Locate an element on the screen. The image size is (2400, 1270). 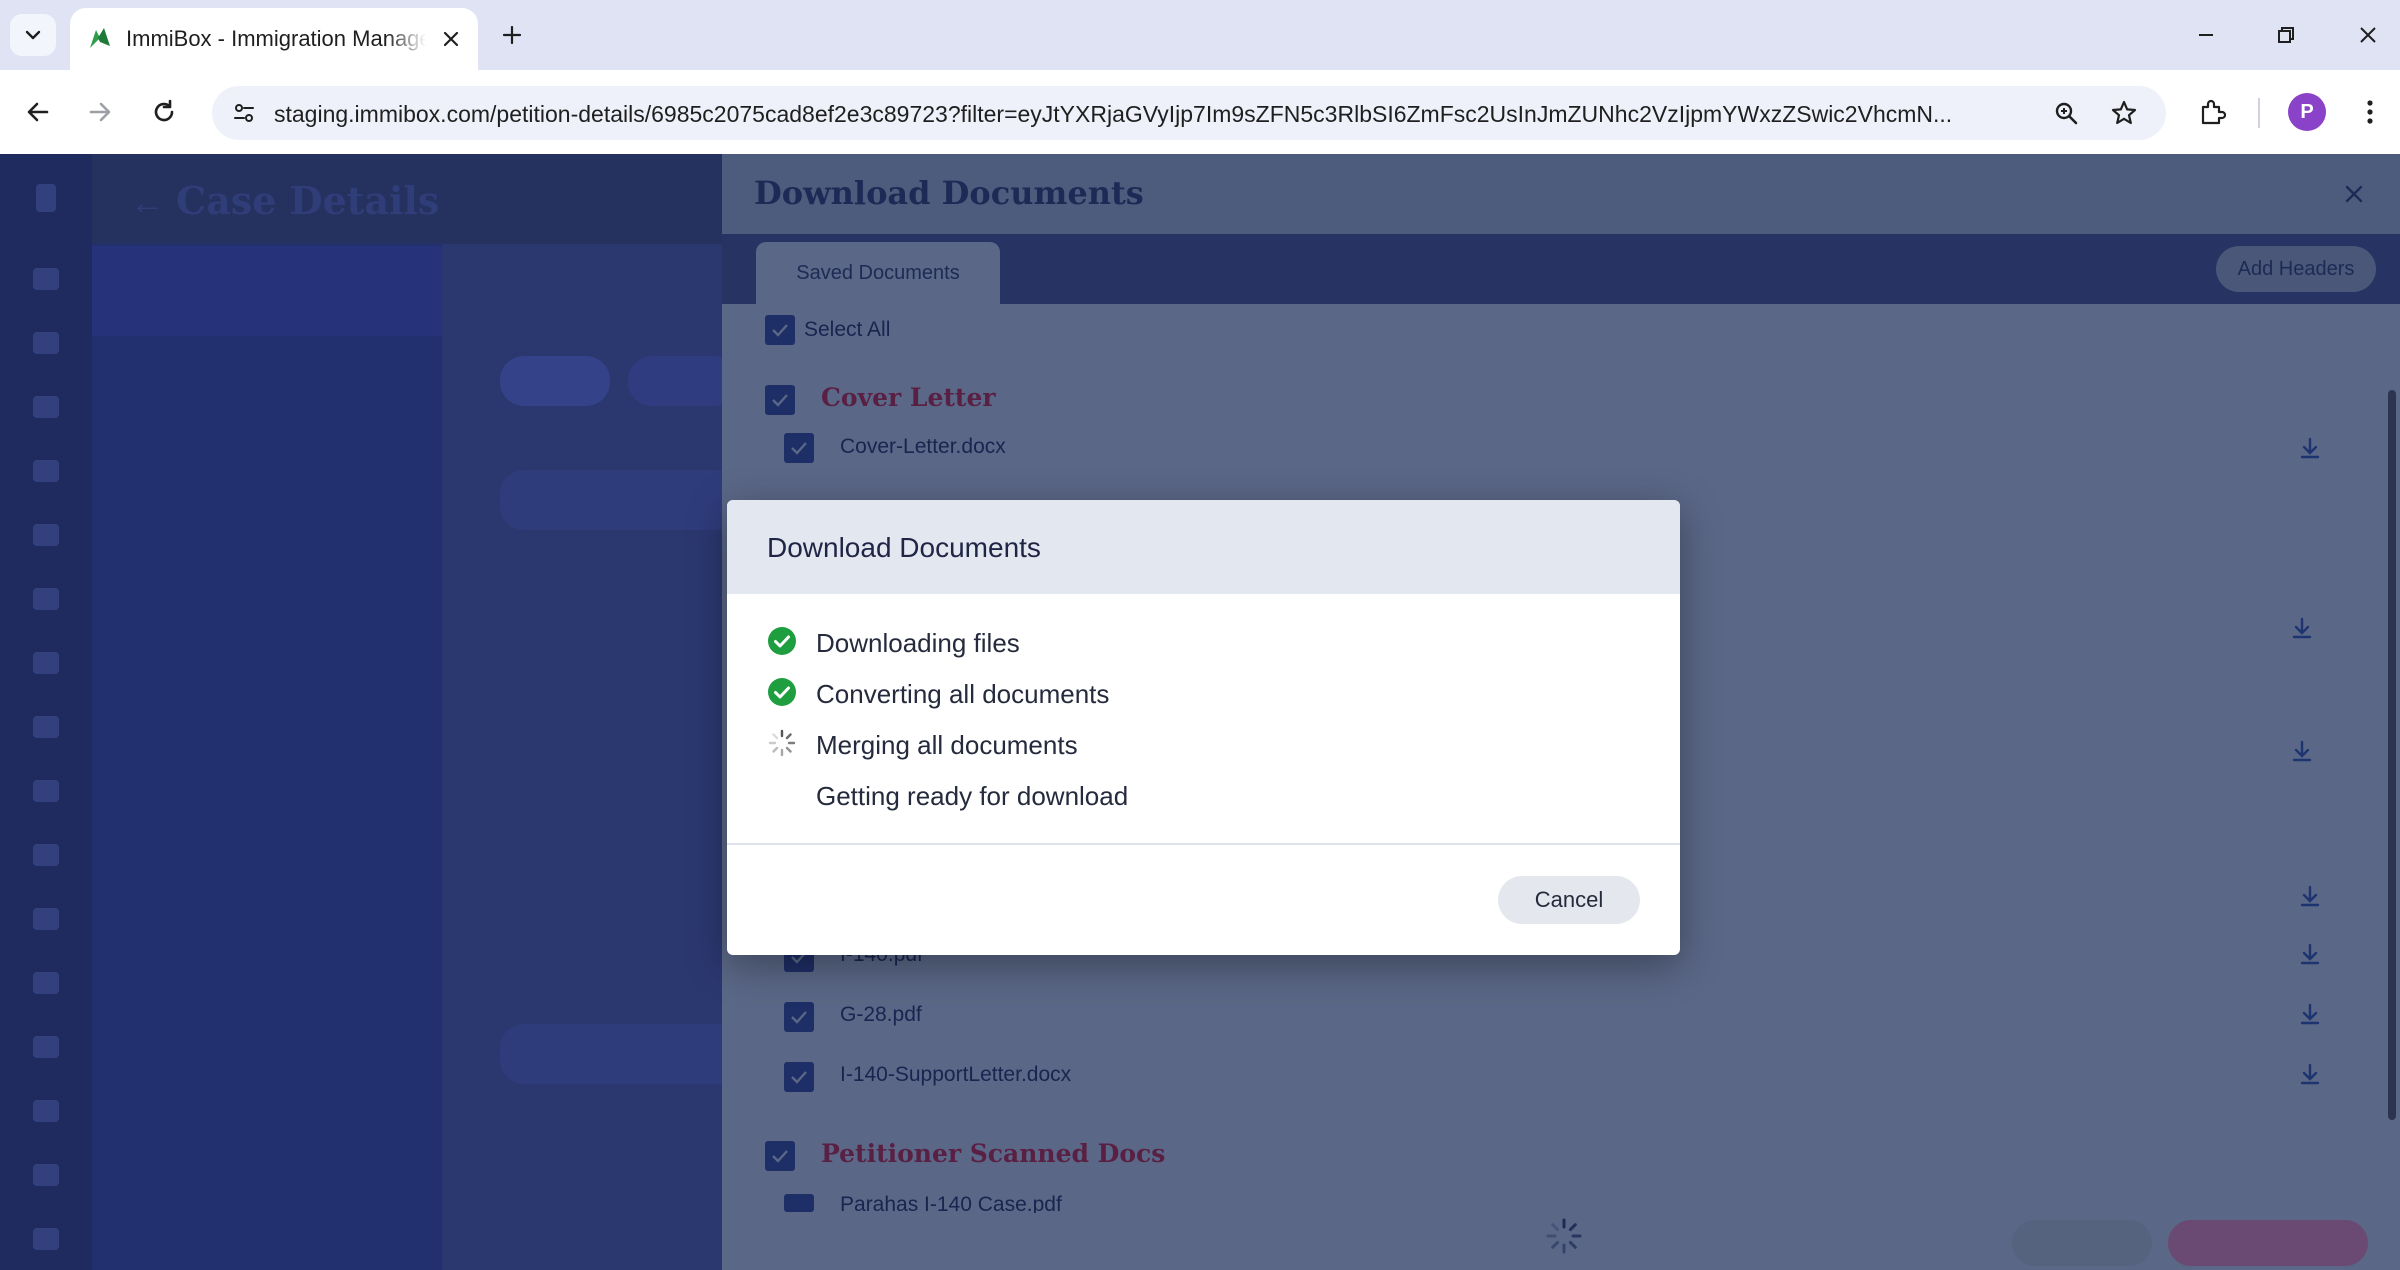
zoom-icon is located at coordinates (2066, 113).